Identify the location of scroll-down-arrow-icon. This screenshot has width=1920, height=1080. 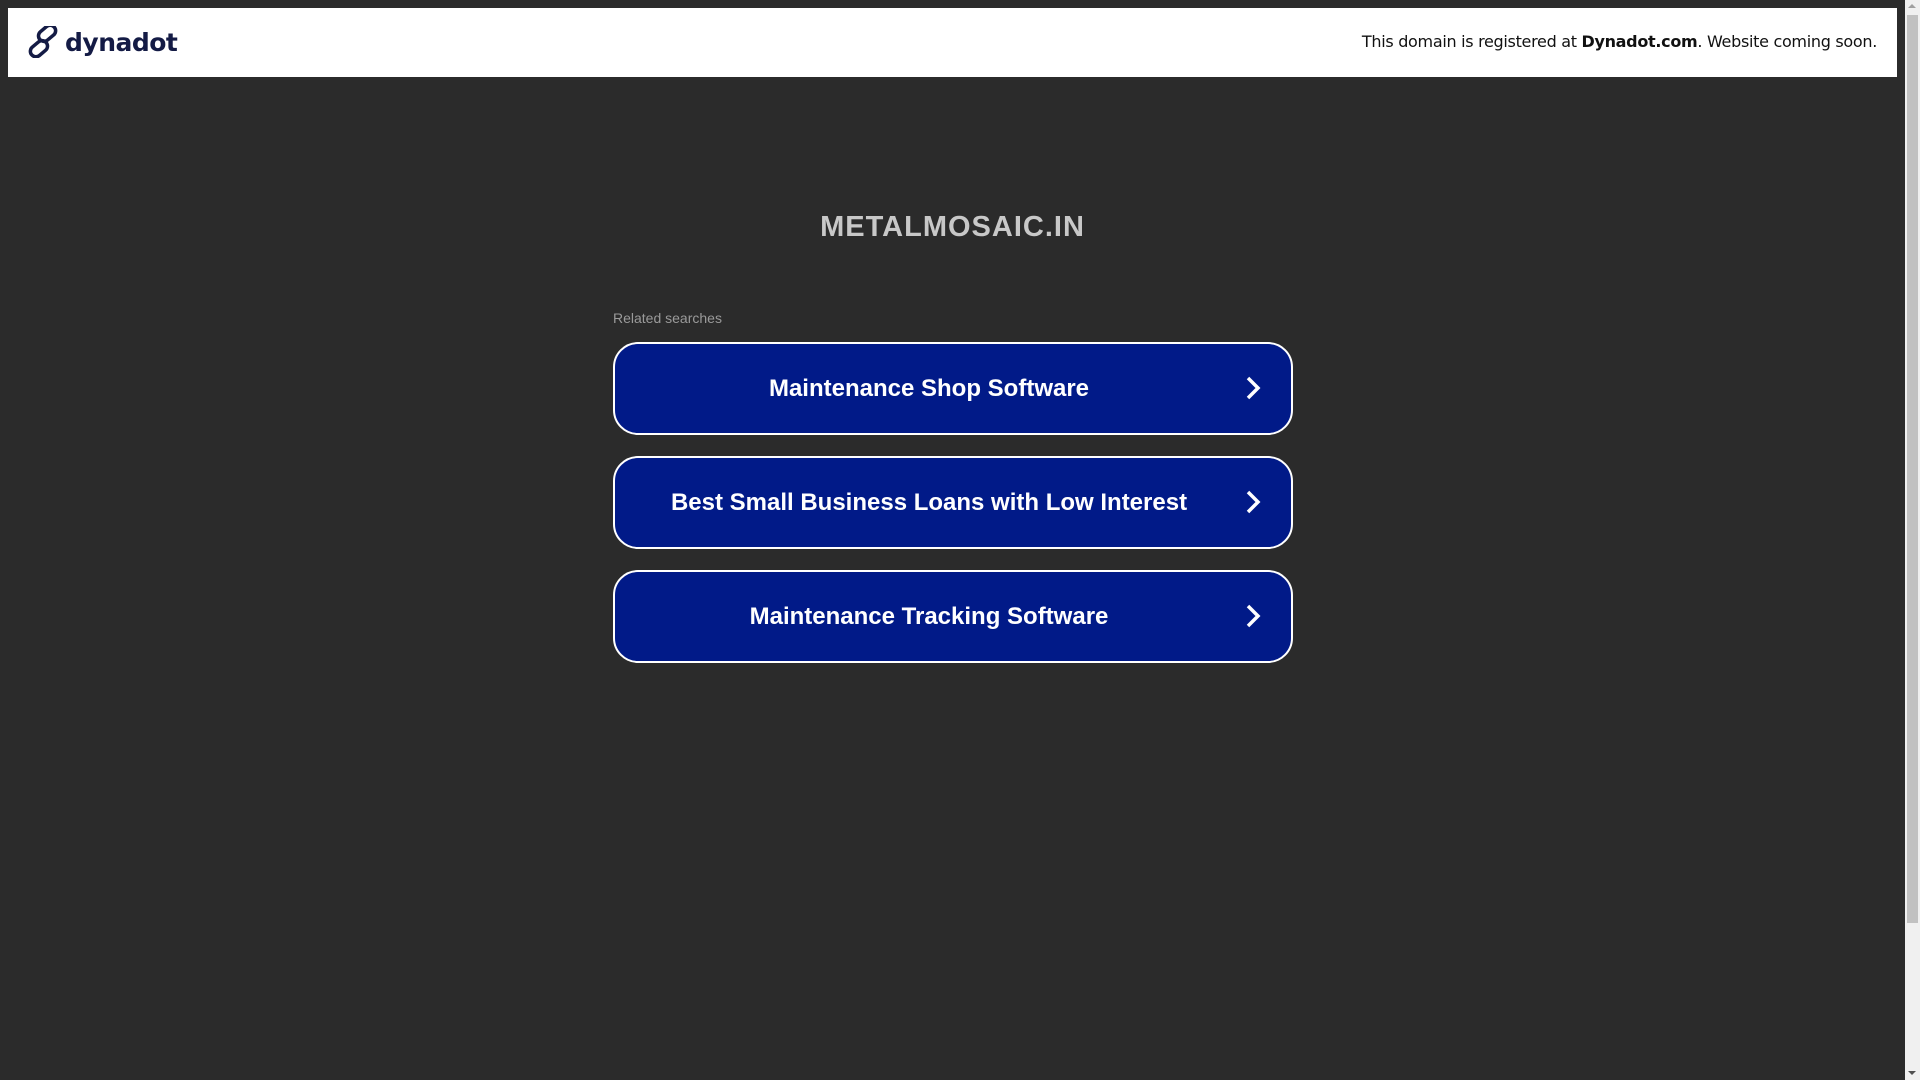
(1912, 1073).